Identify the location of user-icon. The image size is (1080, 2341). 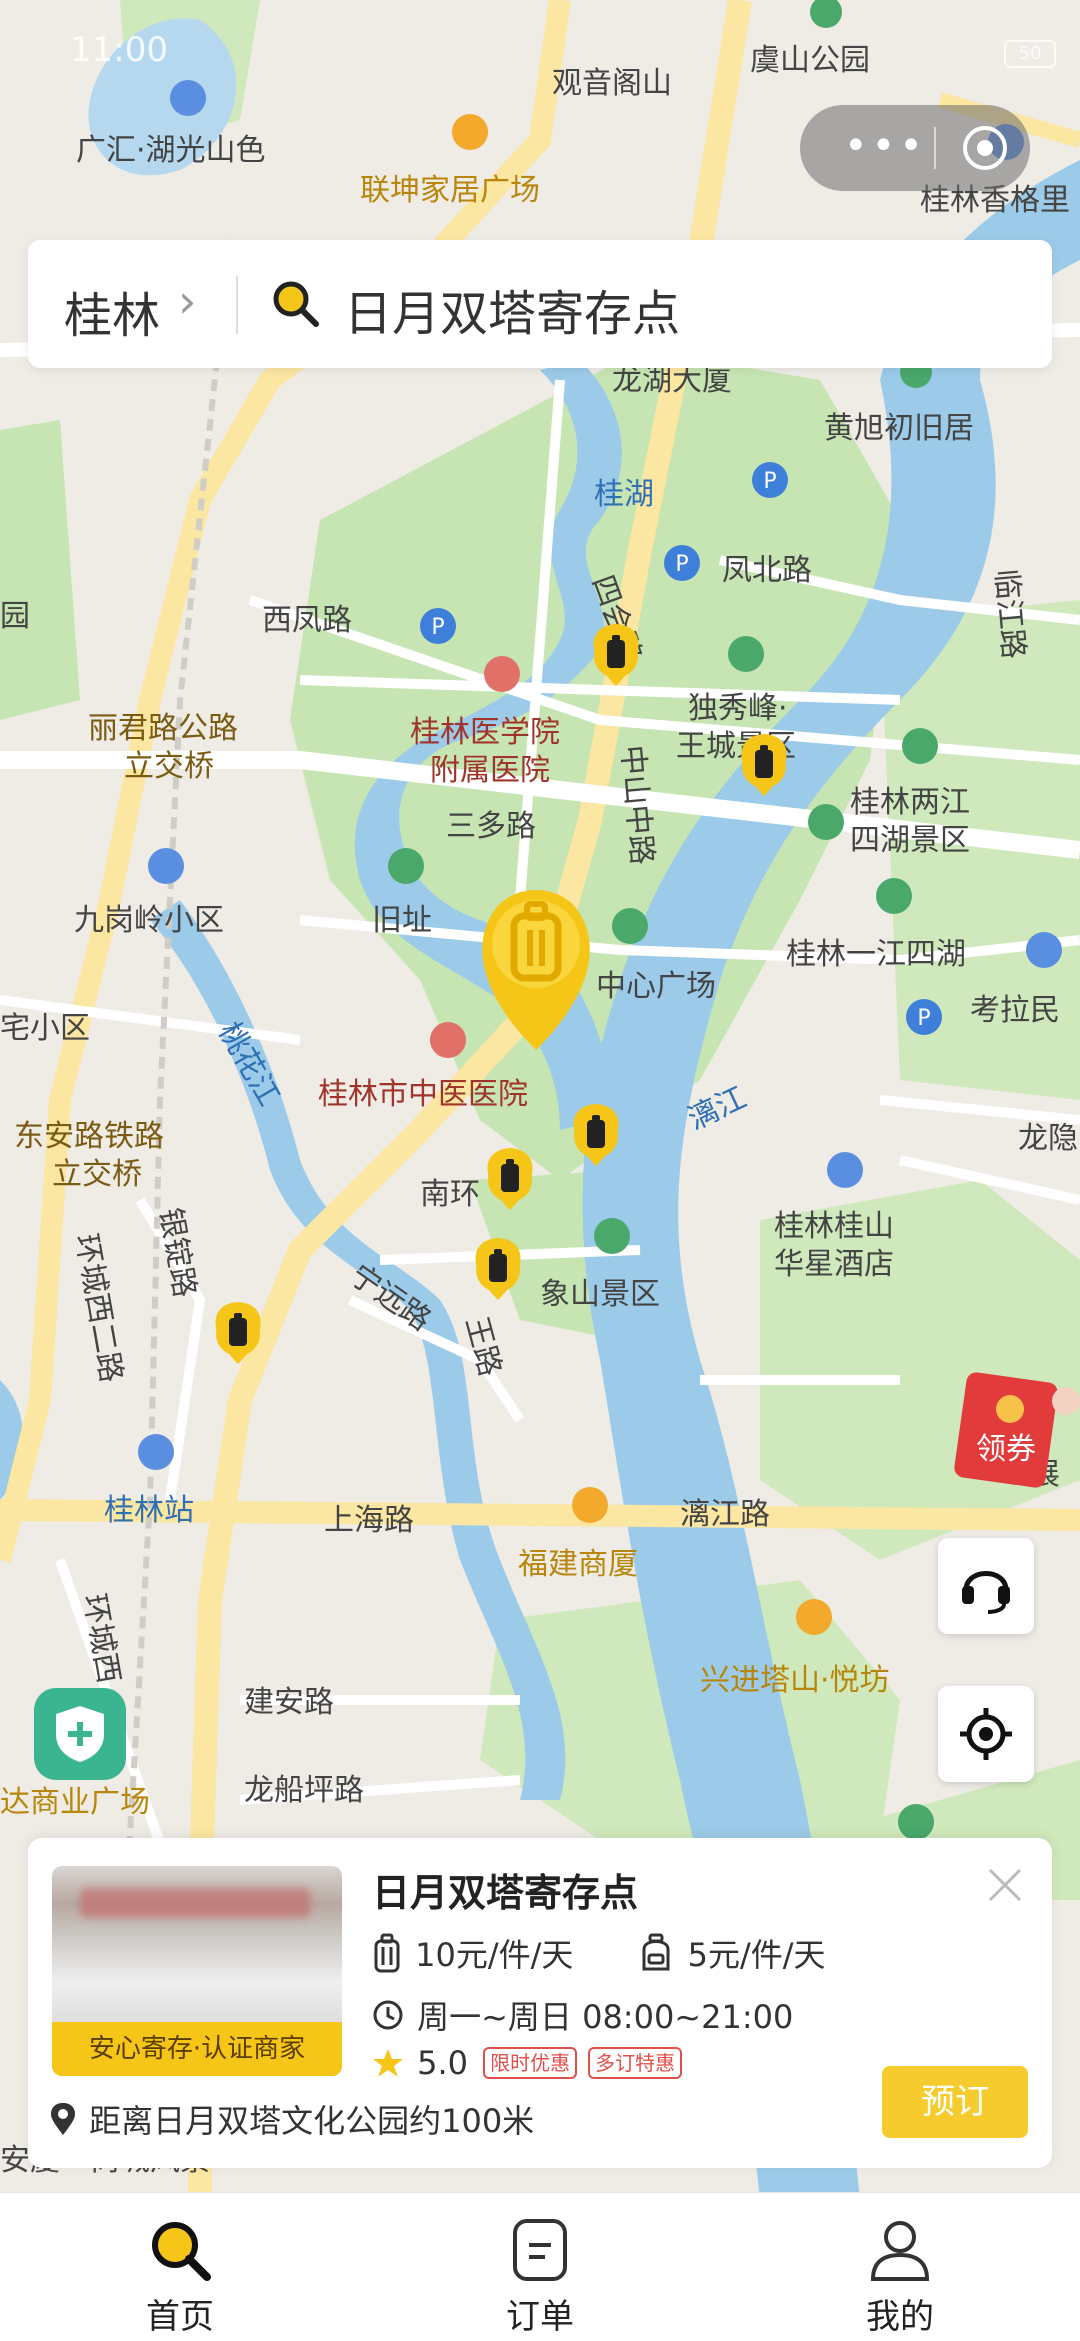
(900, 2251).